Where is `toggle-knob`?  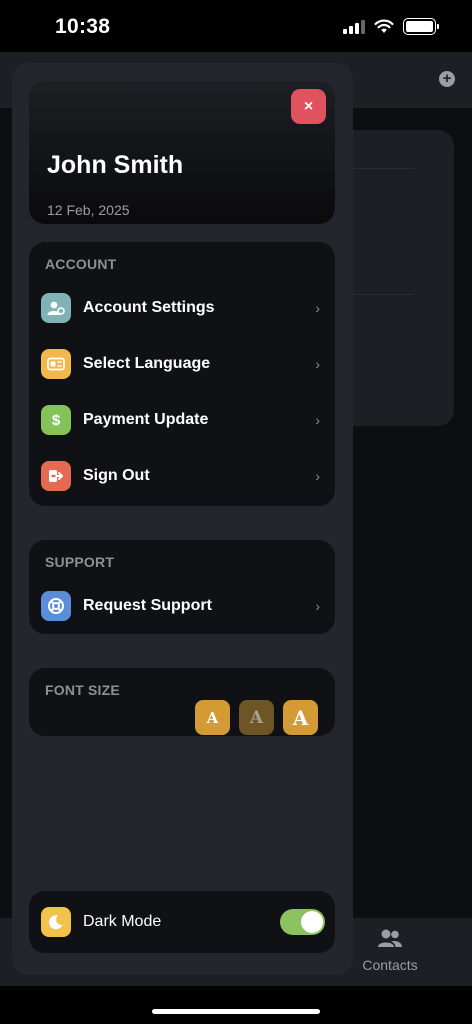
toggle-knob is located at coordinates (312, 922).